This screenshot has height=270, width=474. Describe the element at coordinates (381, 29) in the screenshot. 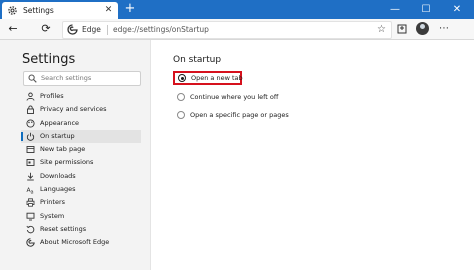

I see `favorite-star-icon: ☆` at that location.